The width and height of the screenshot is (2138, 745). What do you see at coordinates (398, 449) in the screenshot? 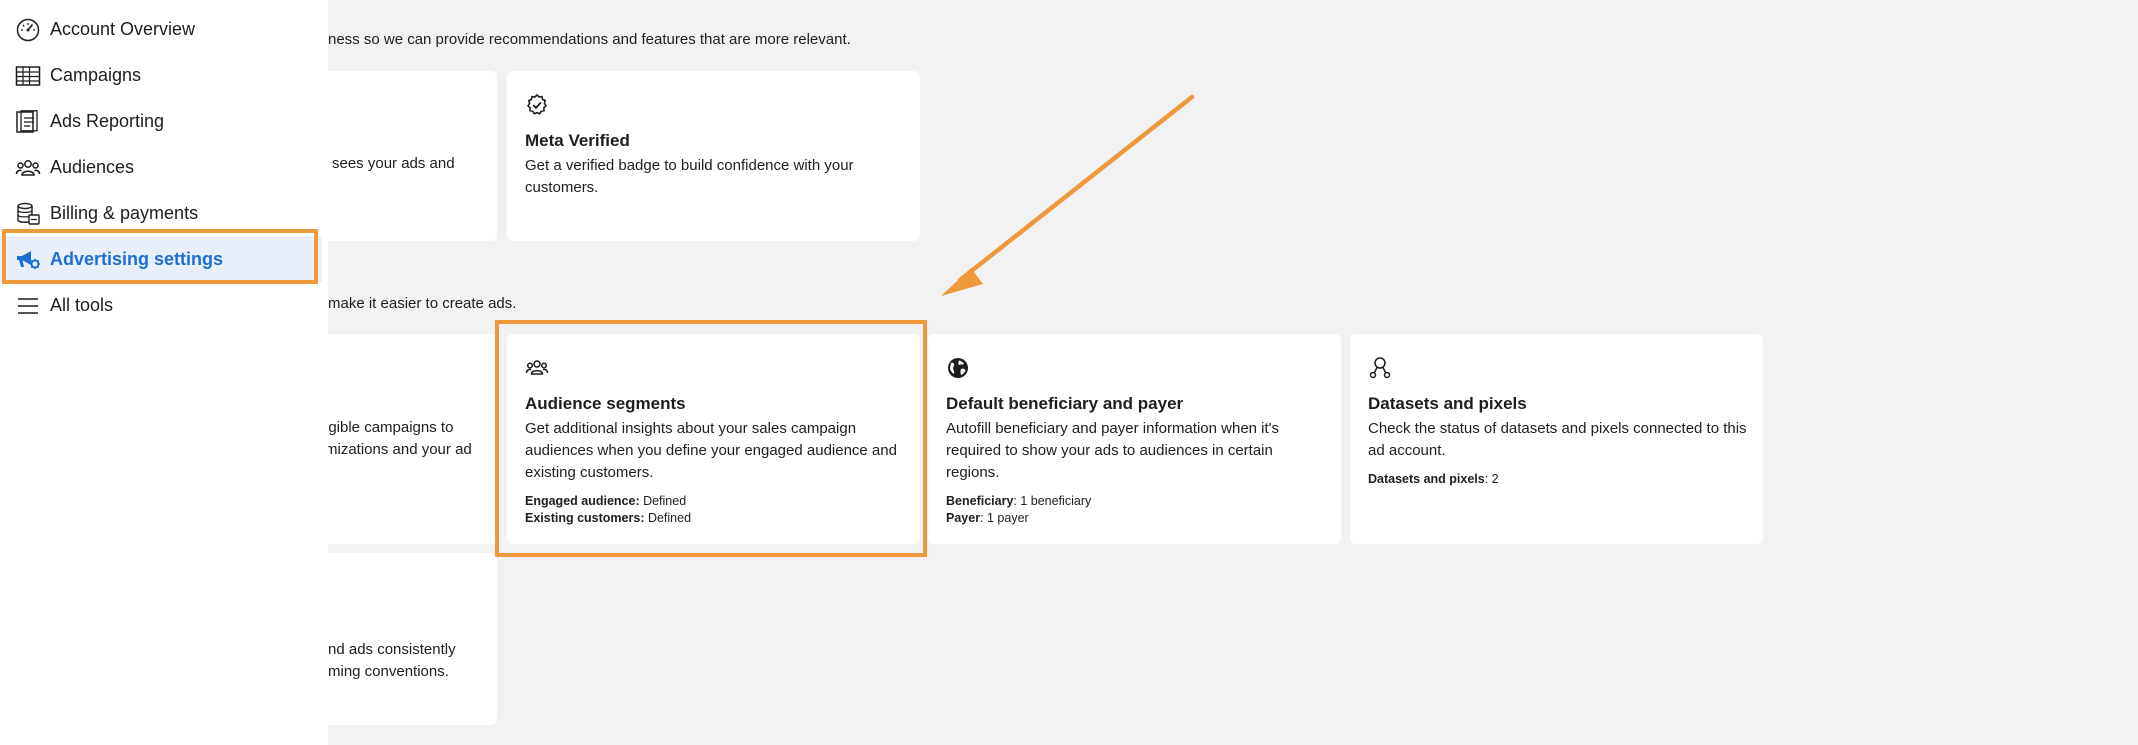
I see `partial-card-text: mizations and your ad` at bounding box center [398, 449].